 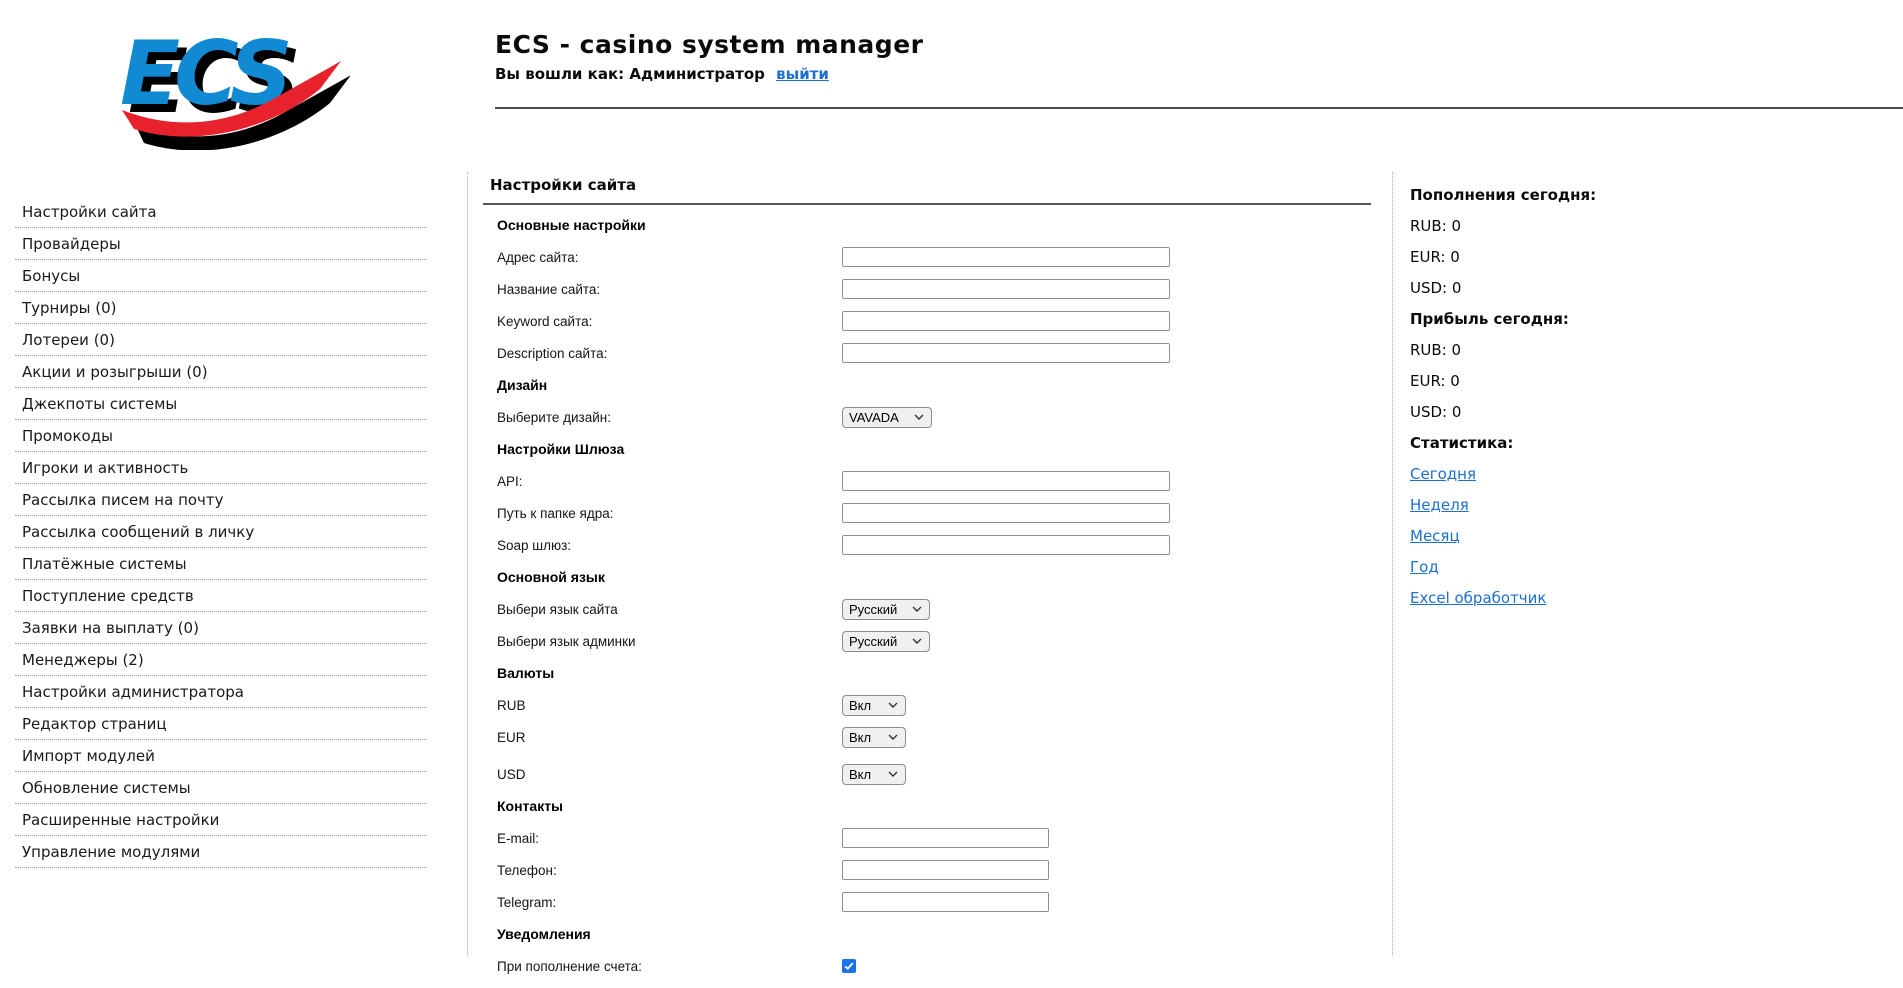 I want to click on currency-eur-select: Вкл, so click(x=874, y=737).